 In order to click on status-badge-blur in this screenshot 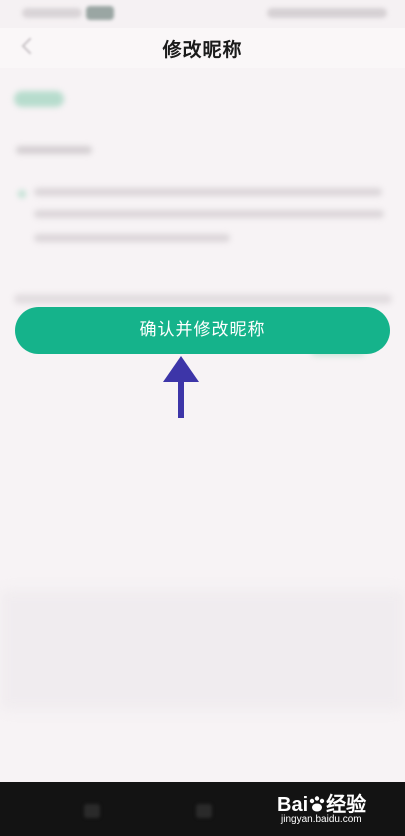, I will do `click(100, 13)`.